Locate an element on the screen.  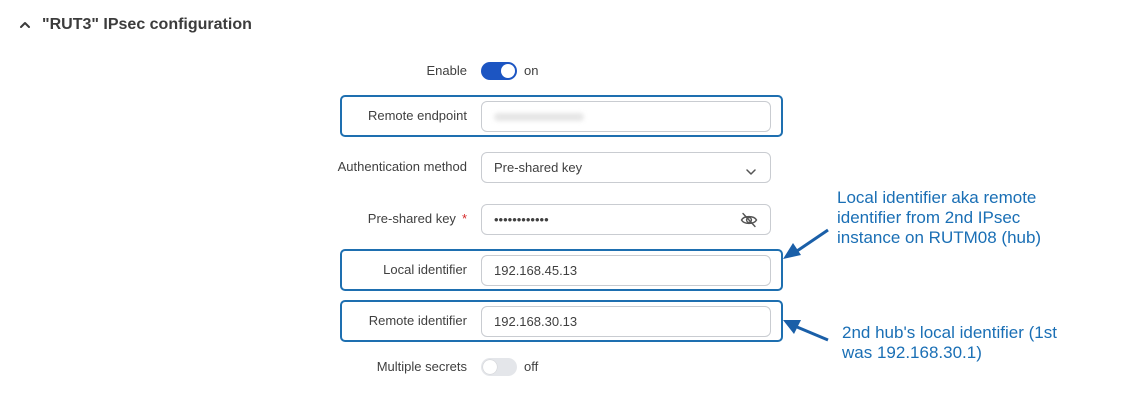
auth-method-label: Authentication method is located at coordinates (402, 166).